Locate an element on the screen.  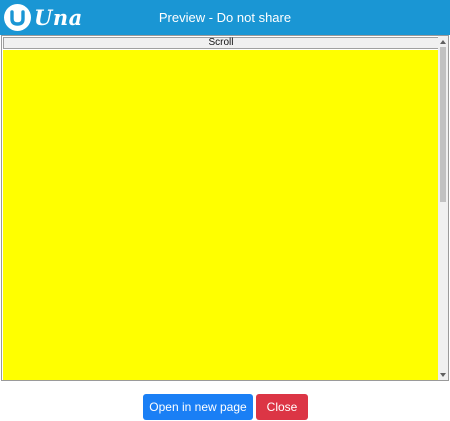
scroll-thumb is located at coordinates (443, 124).